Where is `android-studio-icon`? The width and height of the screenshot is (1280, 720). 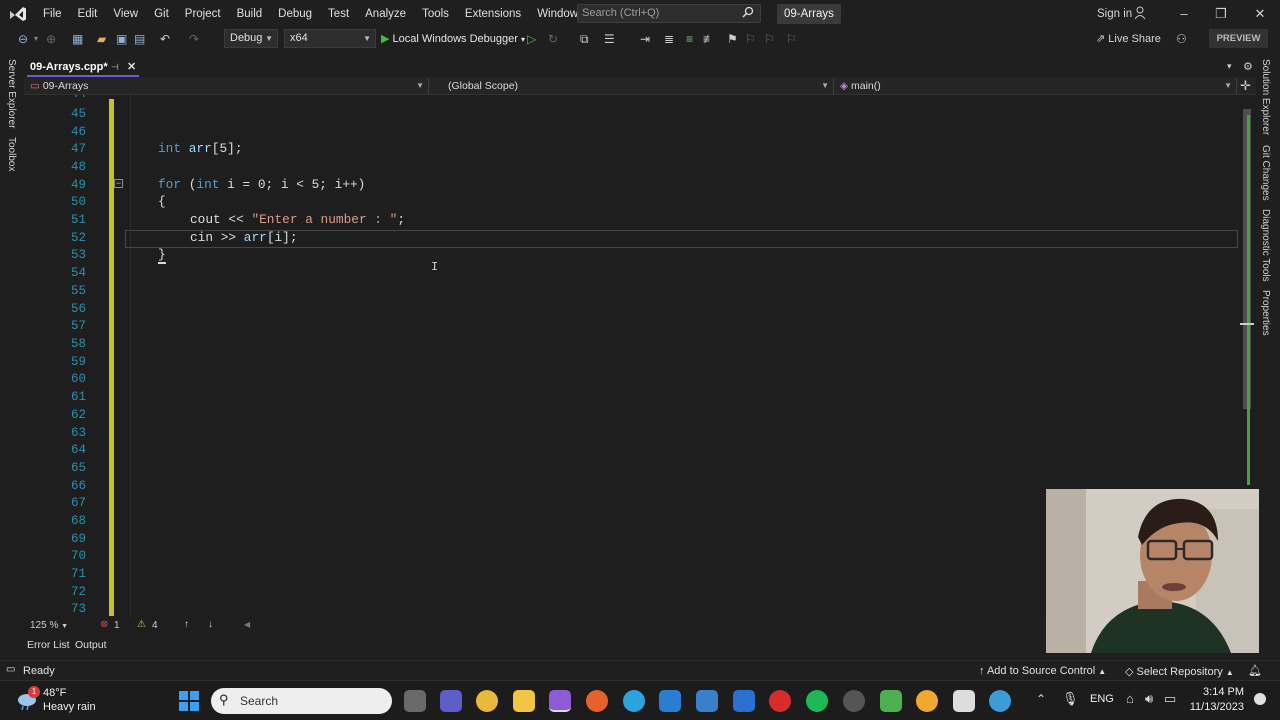
android-studio-icon is located at coordinates (891, 701).